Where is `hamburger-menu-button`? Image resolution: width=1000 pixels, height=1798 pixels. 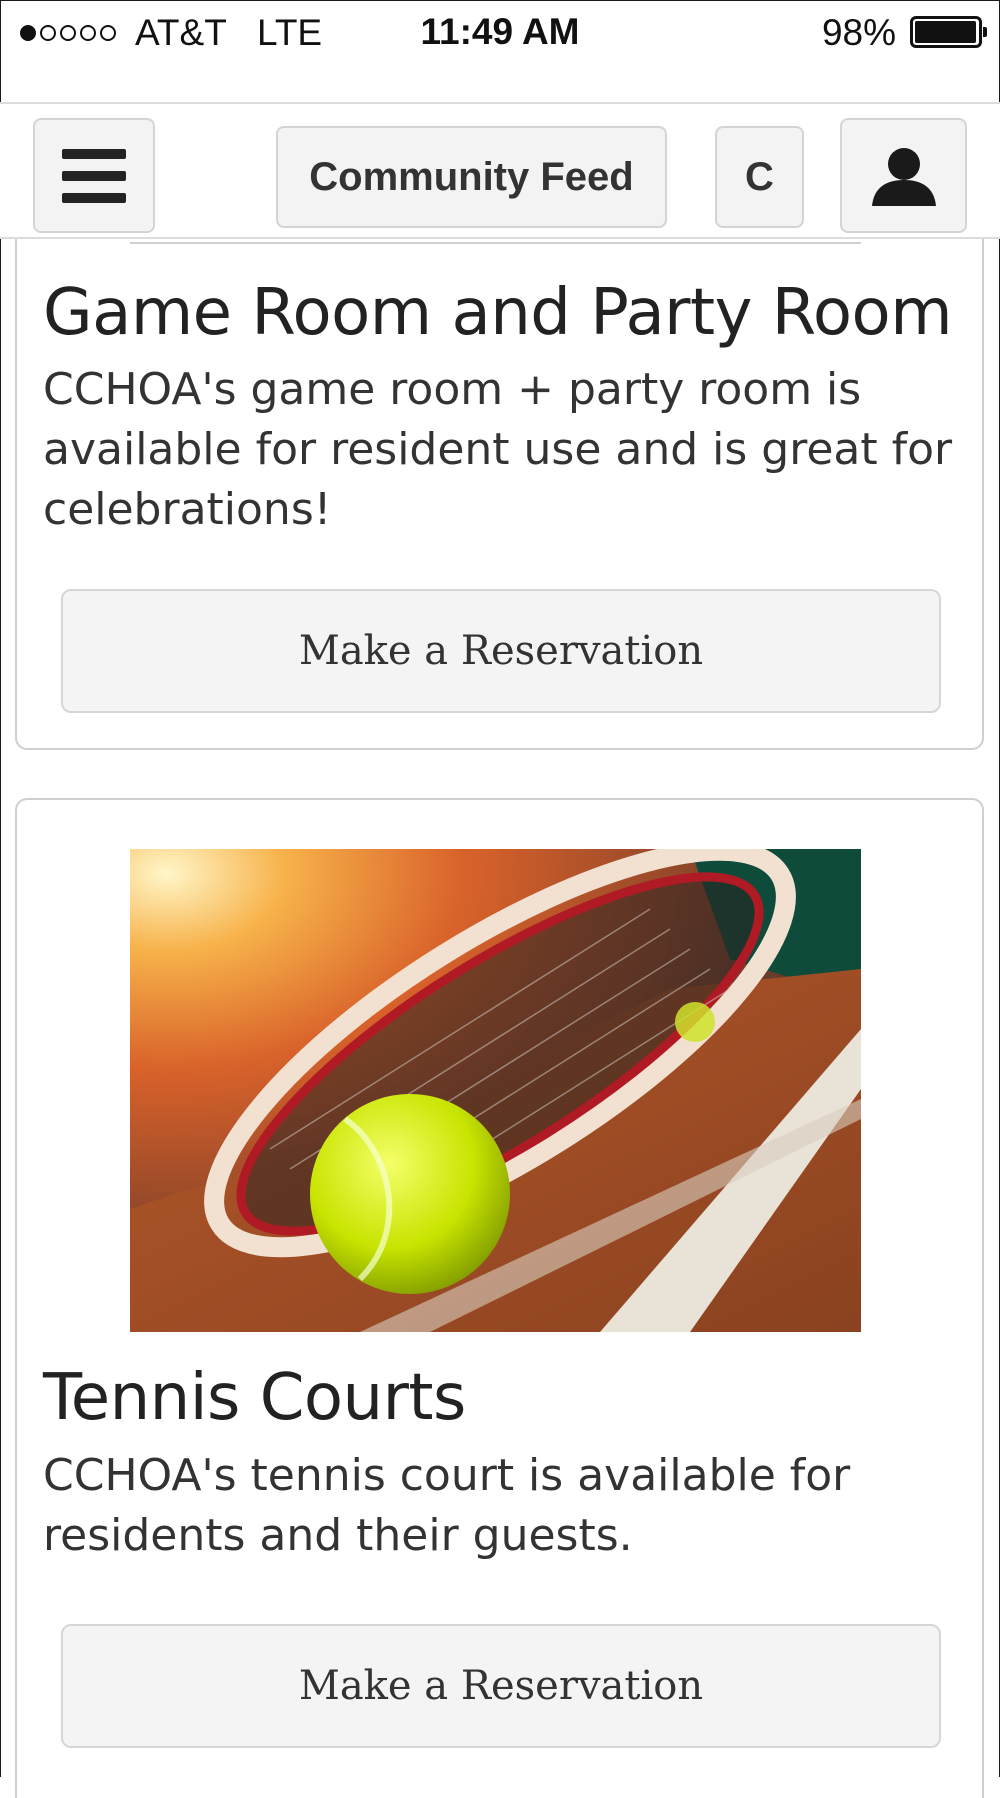 hamburger-menu-button is located at coordinates (94, 175).